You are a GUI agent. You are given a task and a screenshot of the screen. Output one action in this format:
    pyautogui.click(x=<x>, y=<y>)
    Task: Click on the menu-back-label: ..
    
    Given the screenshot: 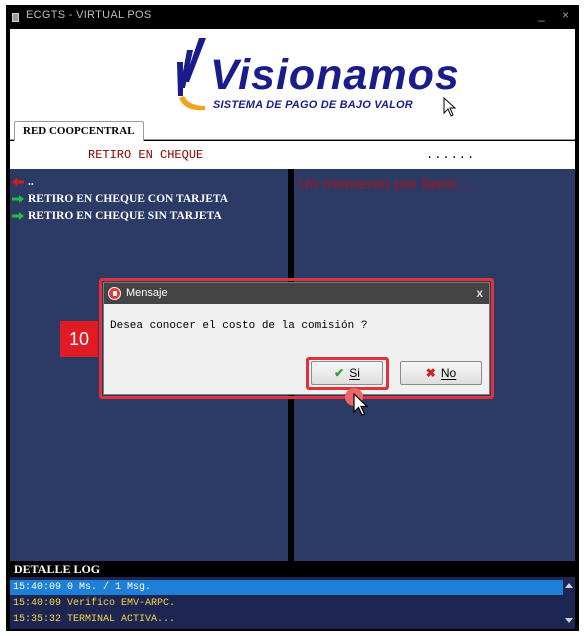 What is the action you would take?
    pyautogui.click(x=31, y=182)
    